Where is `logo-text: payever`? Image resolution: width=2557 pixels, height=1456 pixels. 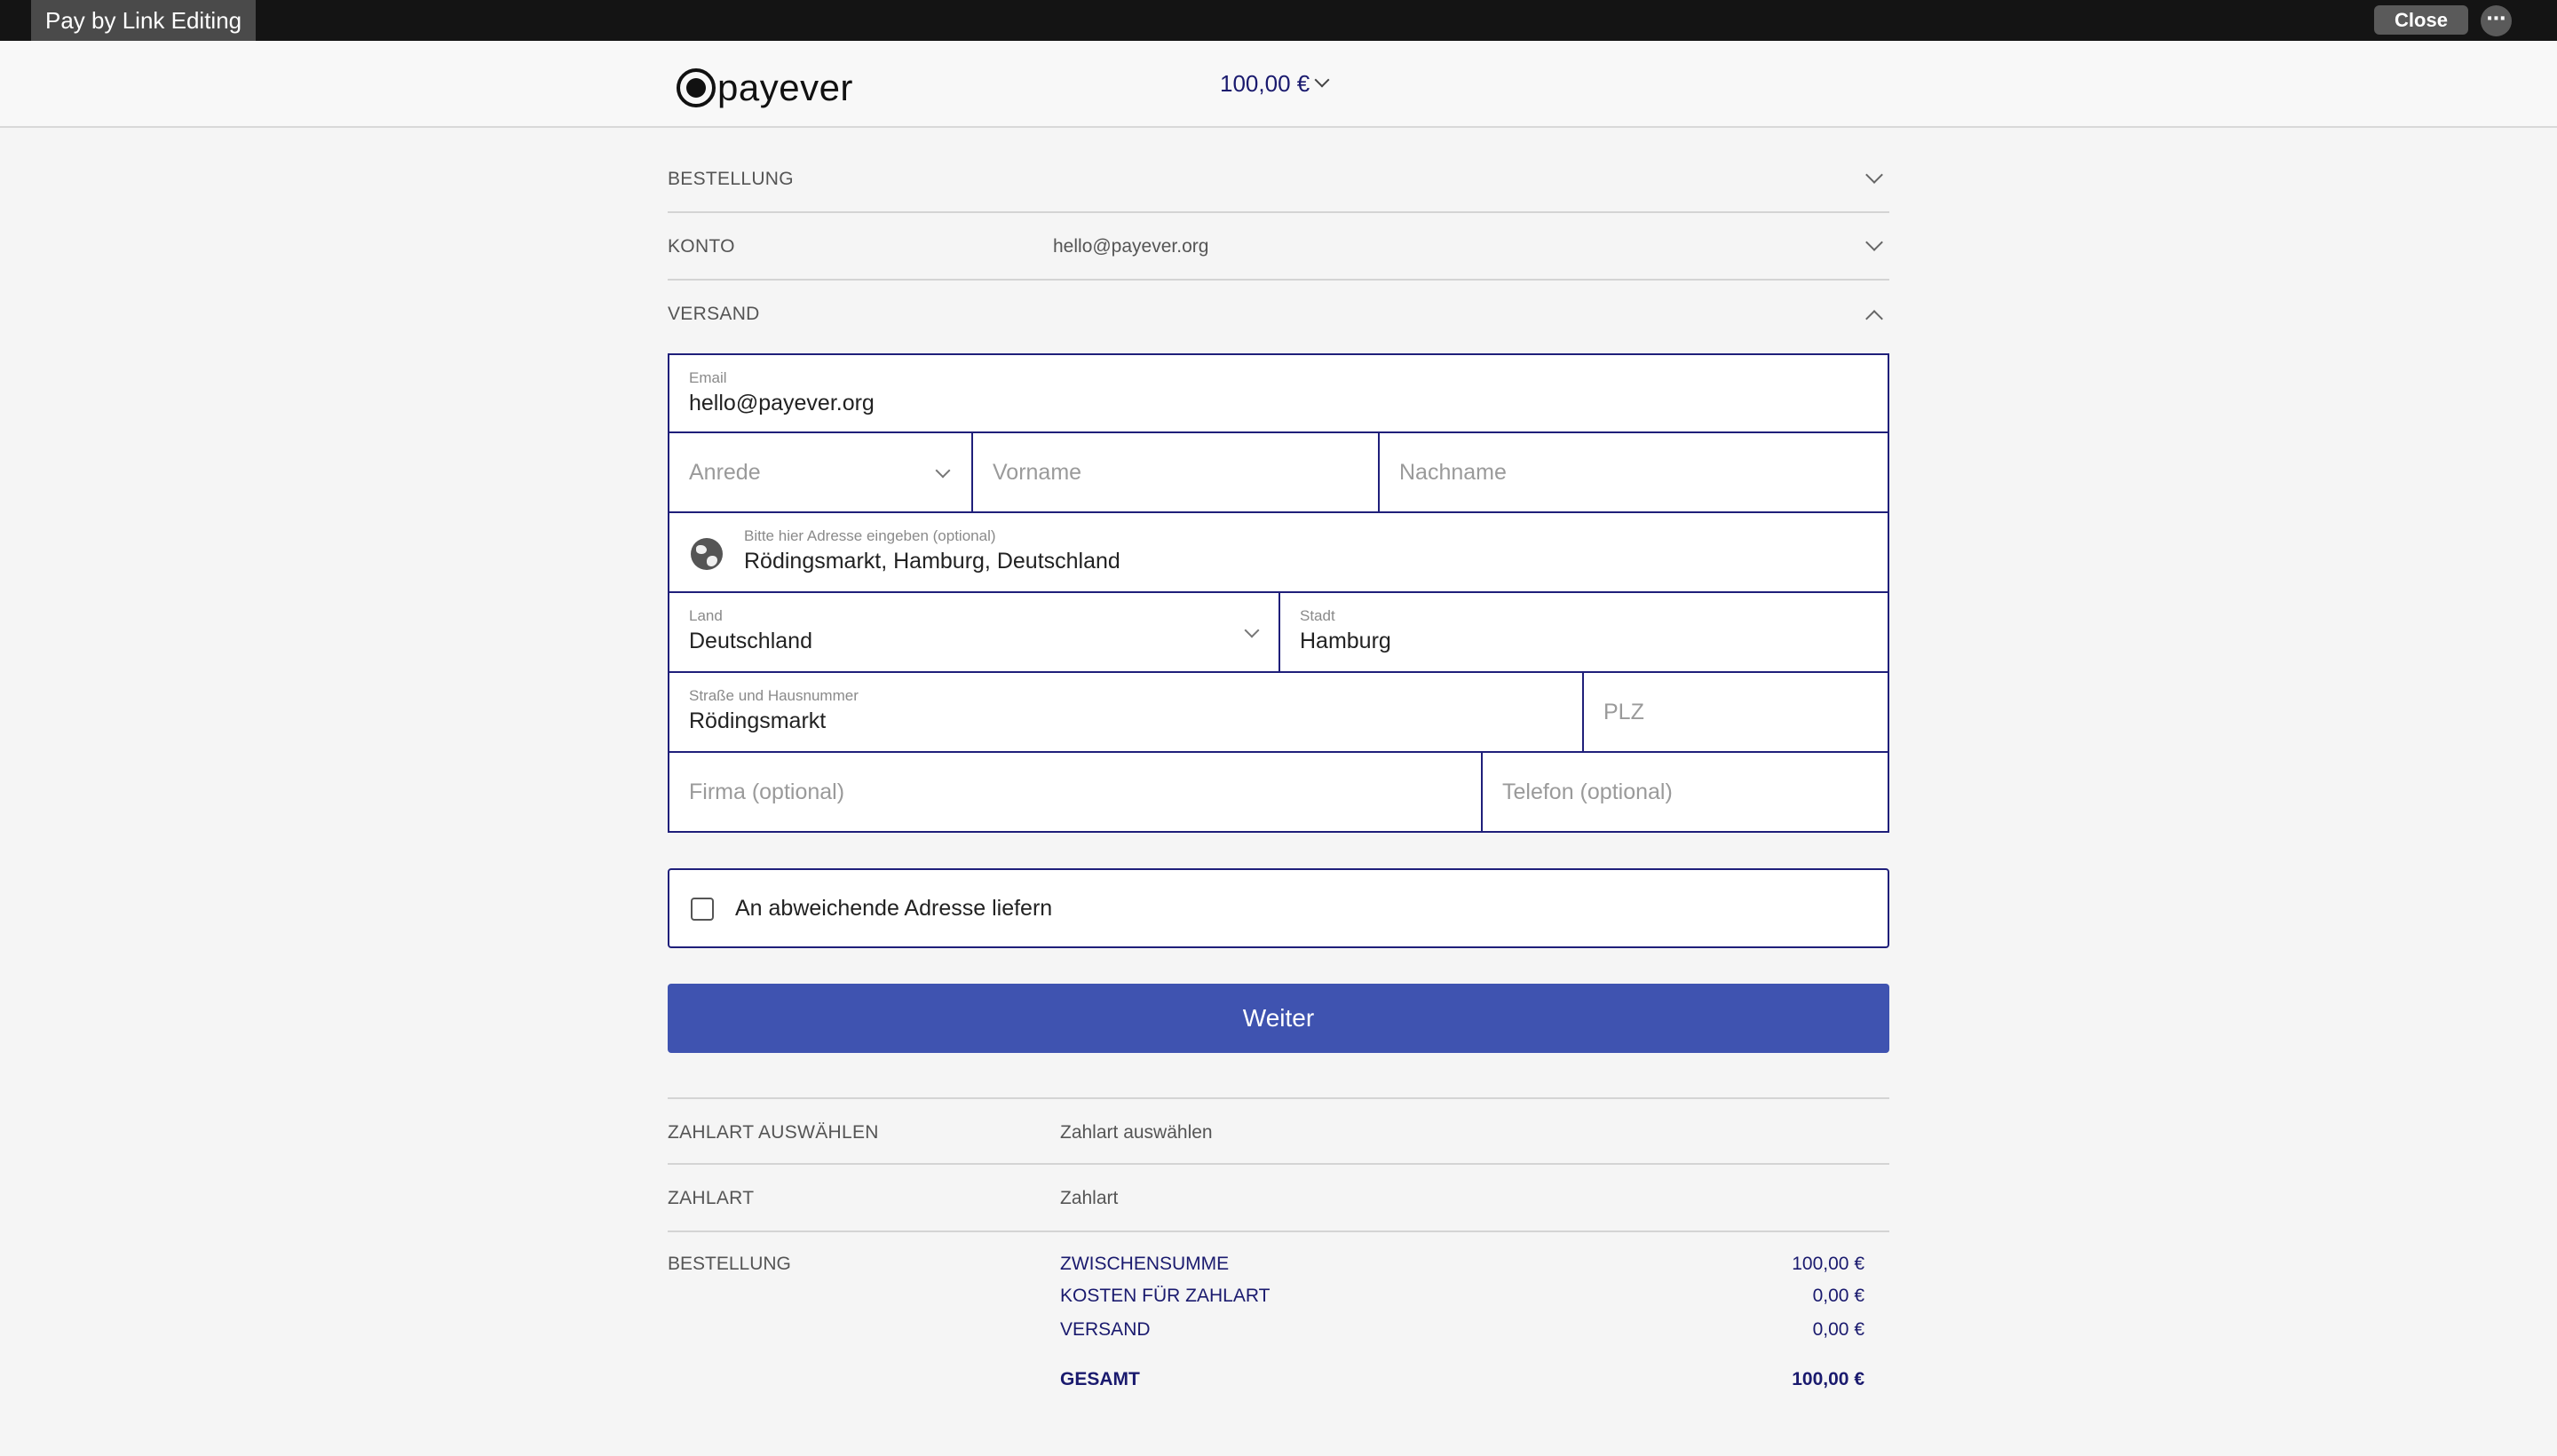 logo-text: payever is located at coordinates (785, 87).